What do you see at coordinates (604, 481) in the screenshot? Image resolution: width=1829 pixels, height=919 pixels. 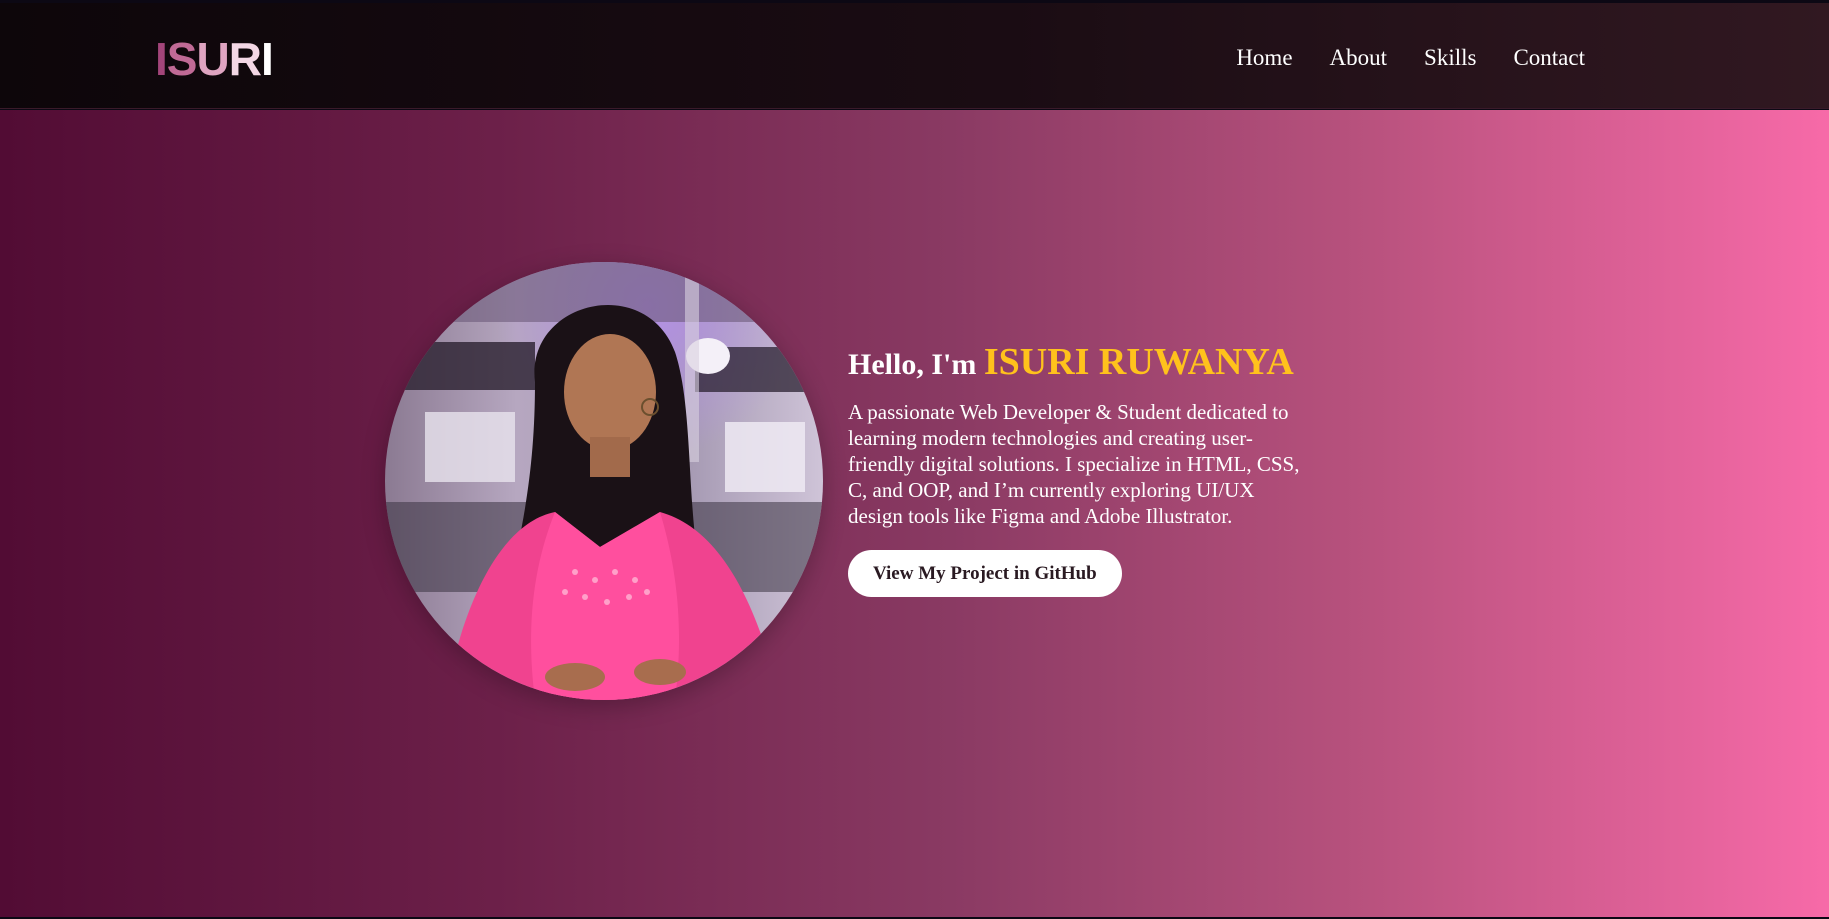 I see `profile-photo` at bounding box center [604, 481].